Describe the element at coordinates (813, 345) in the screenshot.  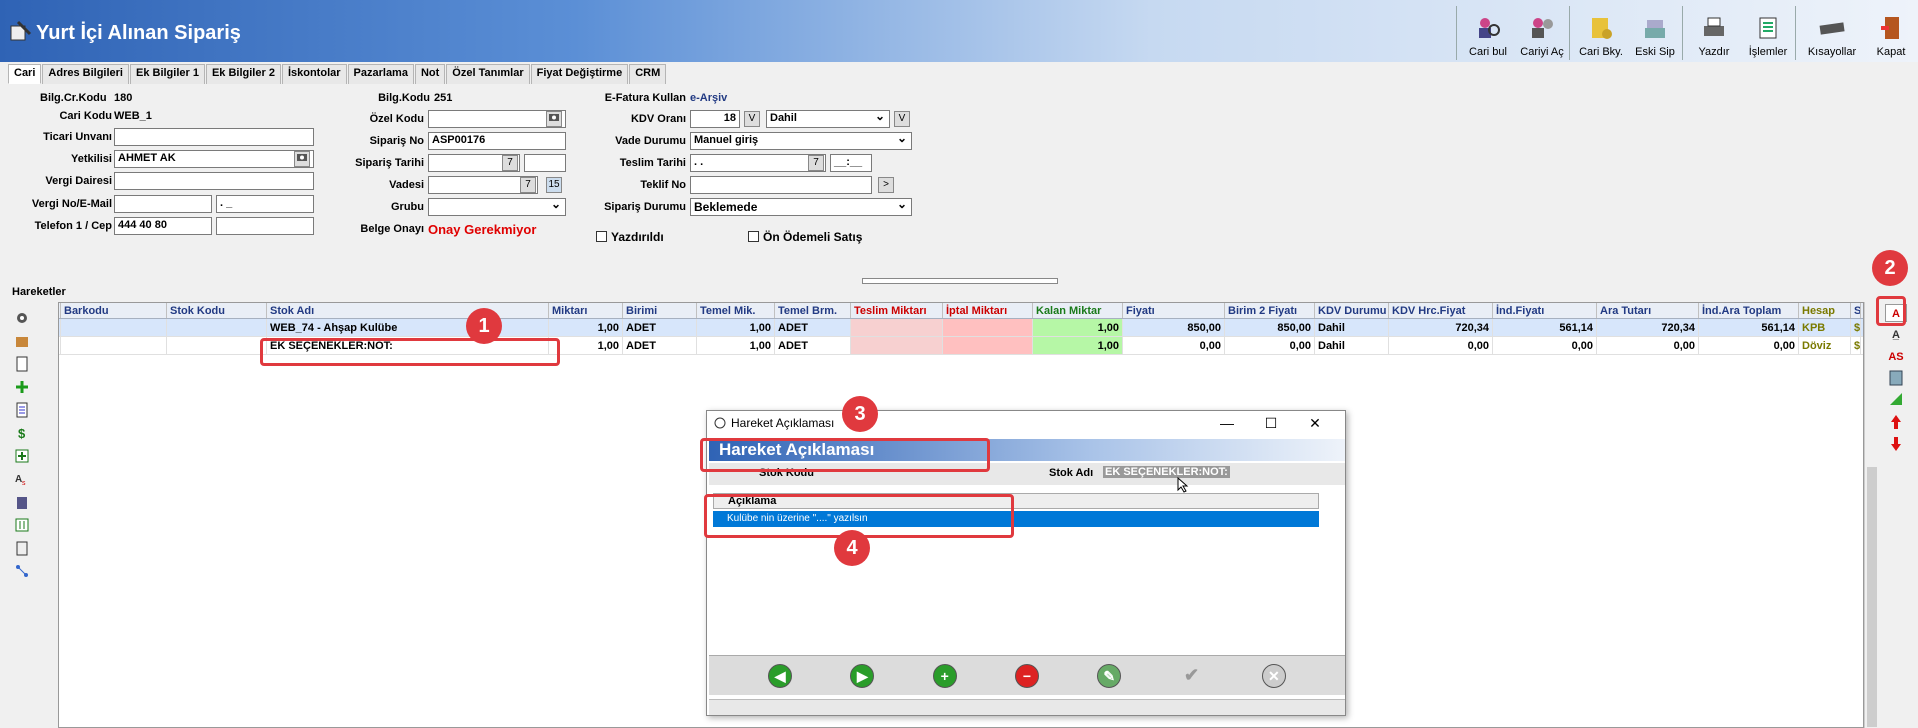
I see `cell-temel-brm: ADET` at that location.